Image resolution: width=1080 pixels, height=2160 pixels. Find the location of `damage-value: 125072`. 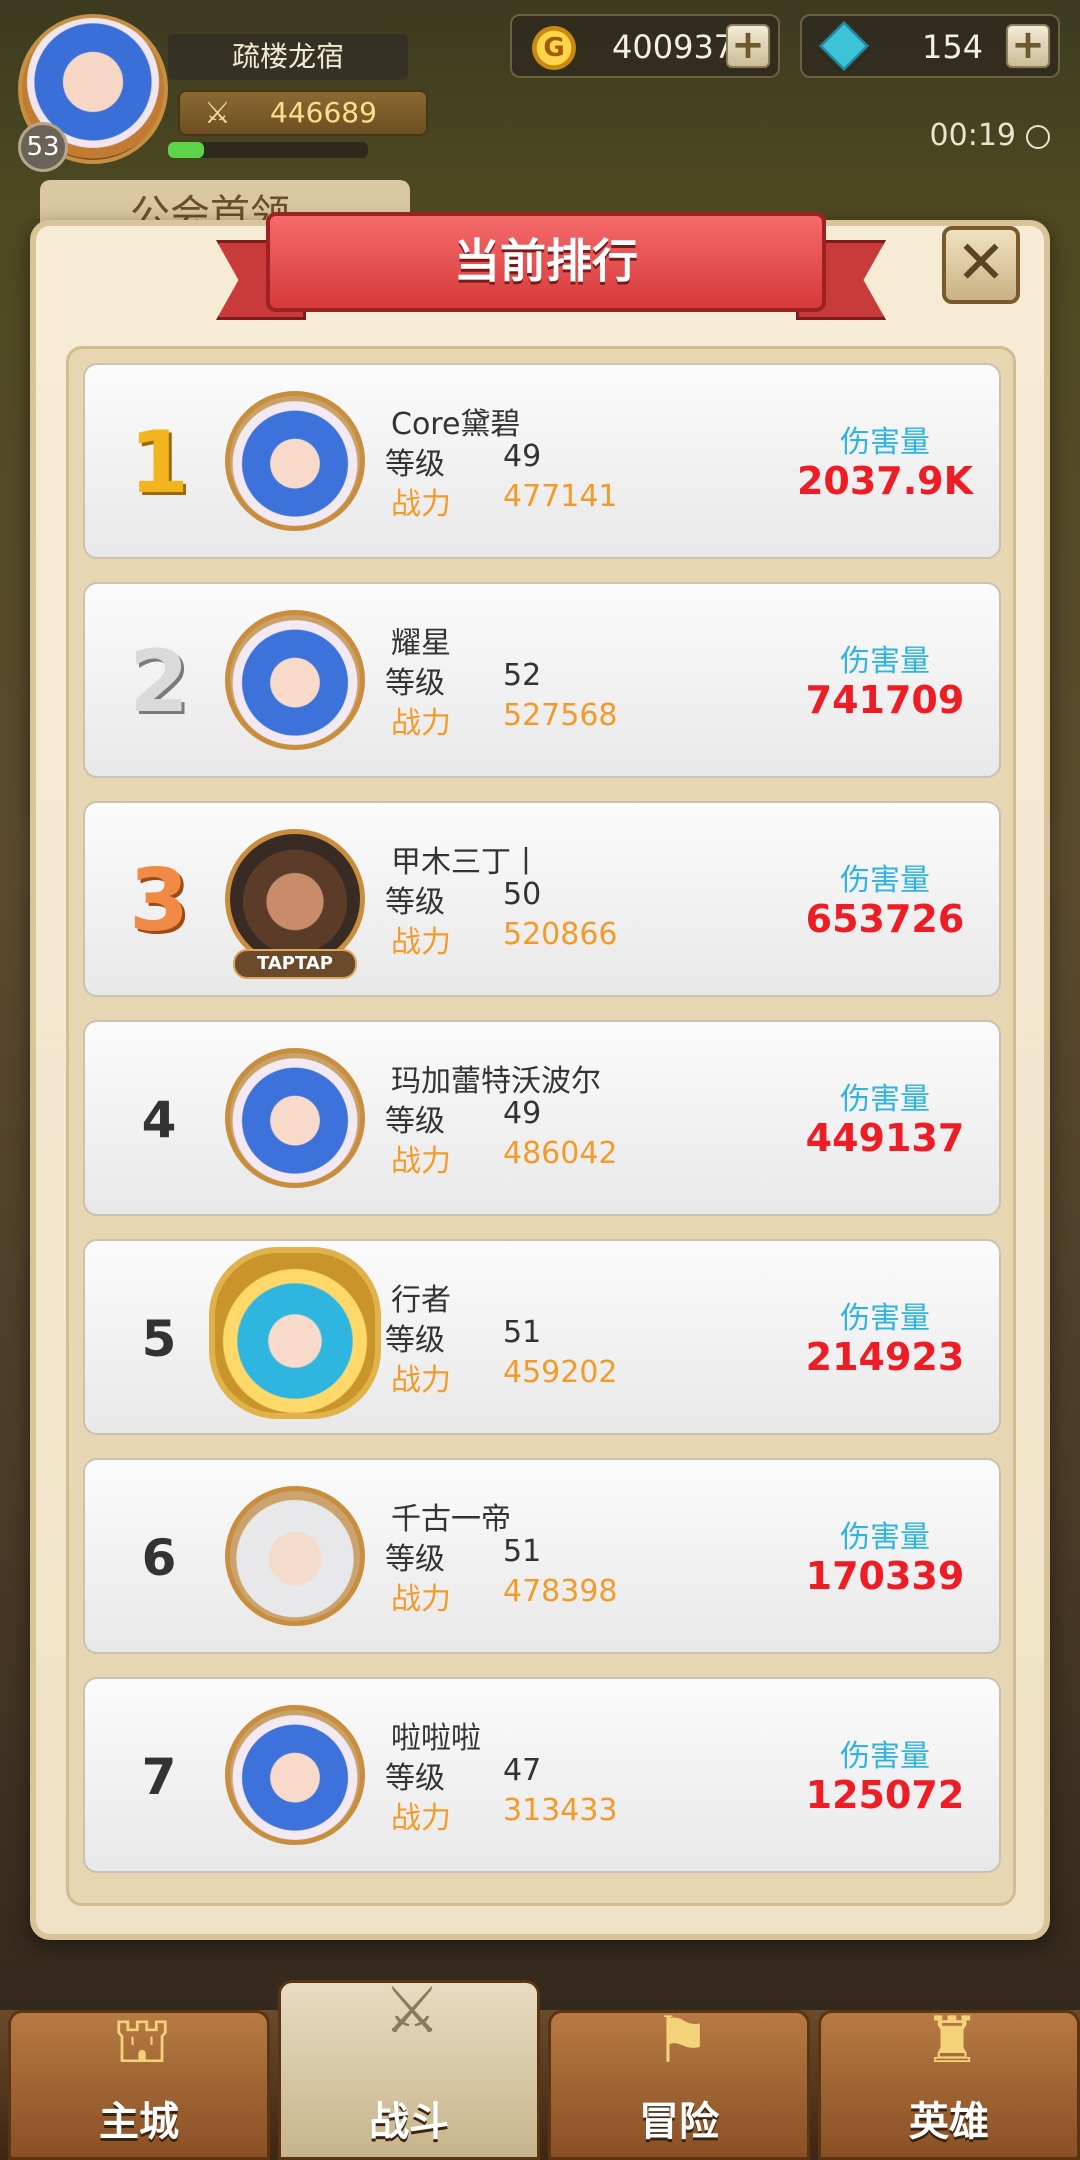

damage-value: 125072 is located at coordinates (885, 1795).